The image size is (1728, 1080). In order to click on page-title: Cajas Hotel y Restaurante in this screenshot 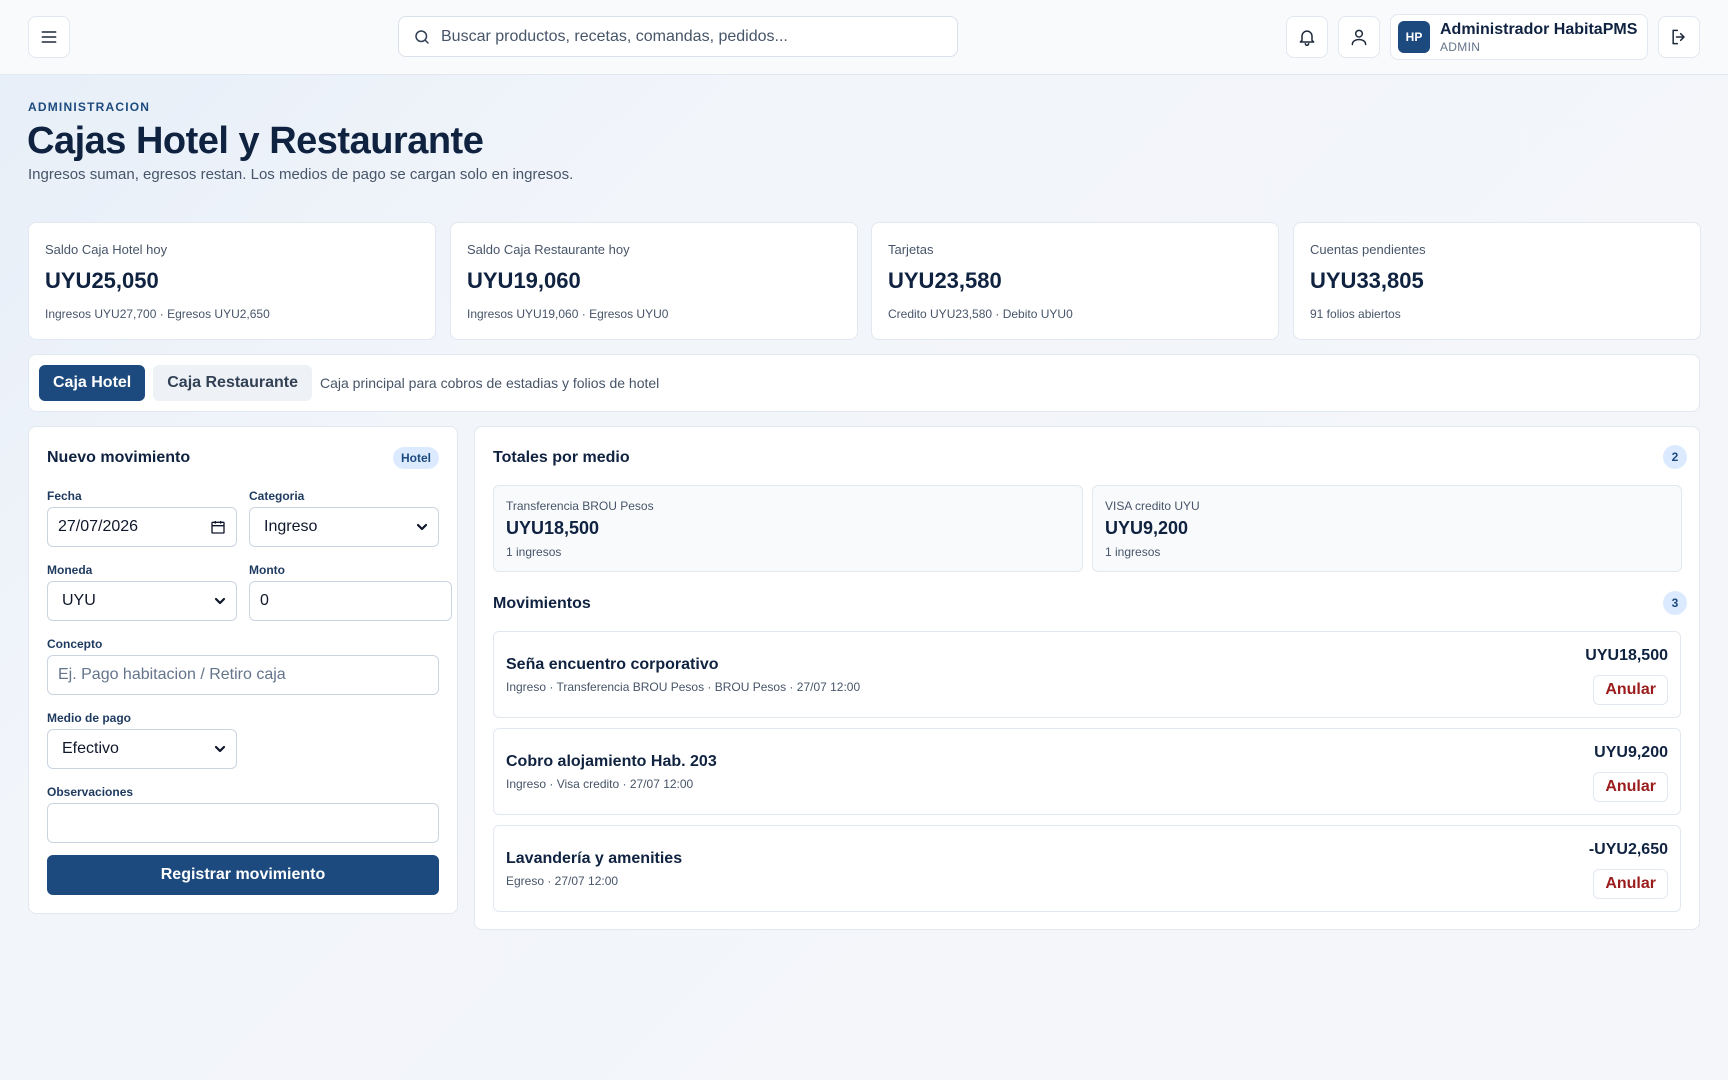, I will do `click(255, 141)`.